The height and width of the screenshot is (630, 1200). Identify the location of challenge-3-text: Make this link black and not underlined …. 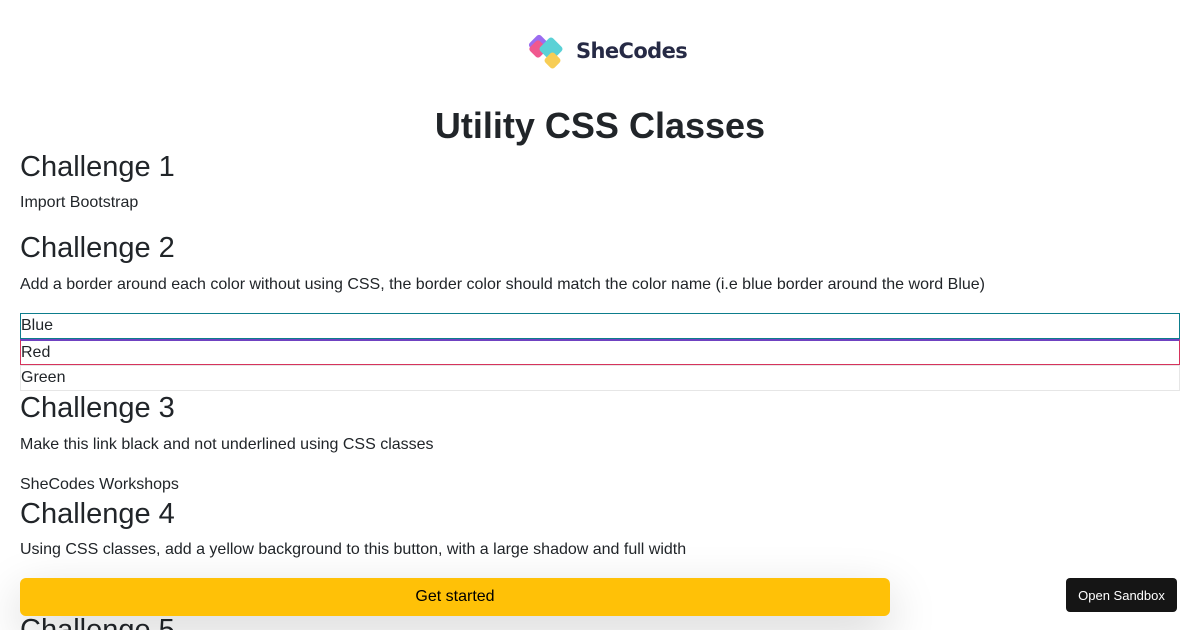
(227, 444).